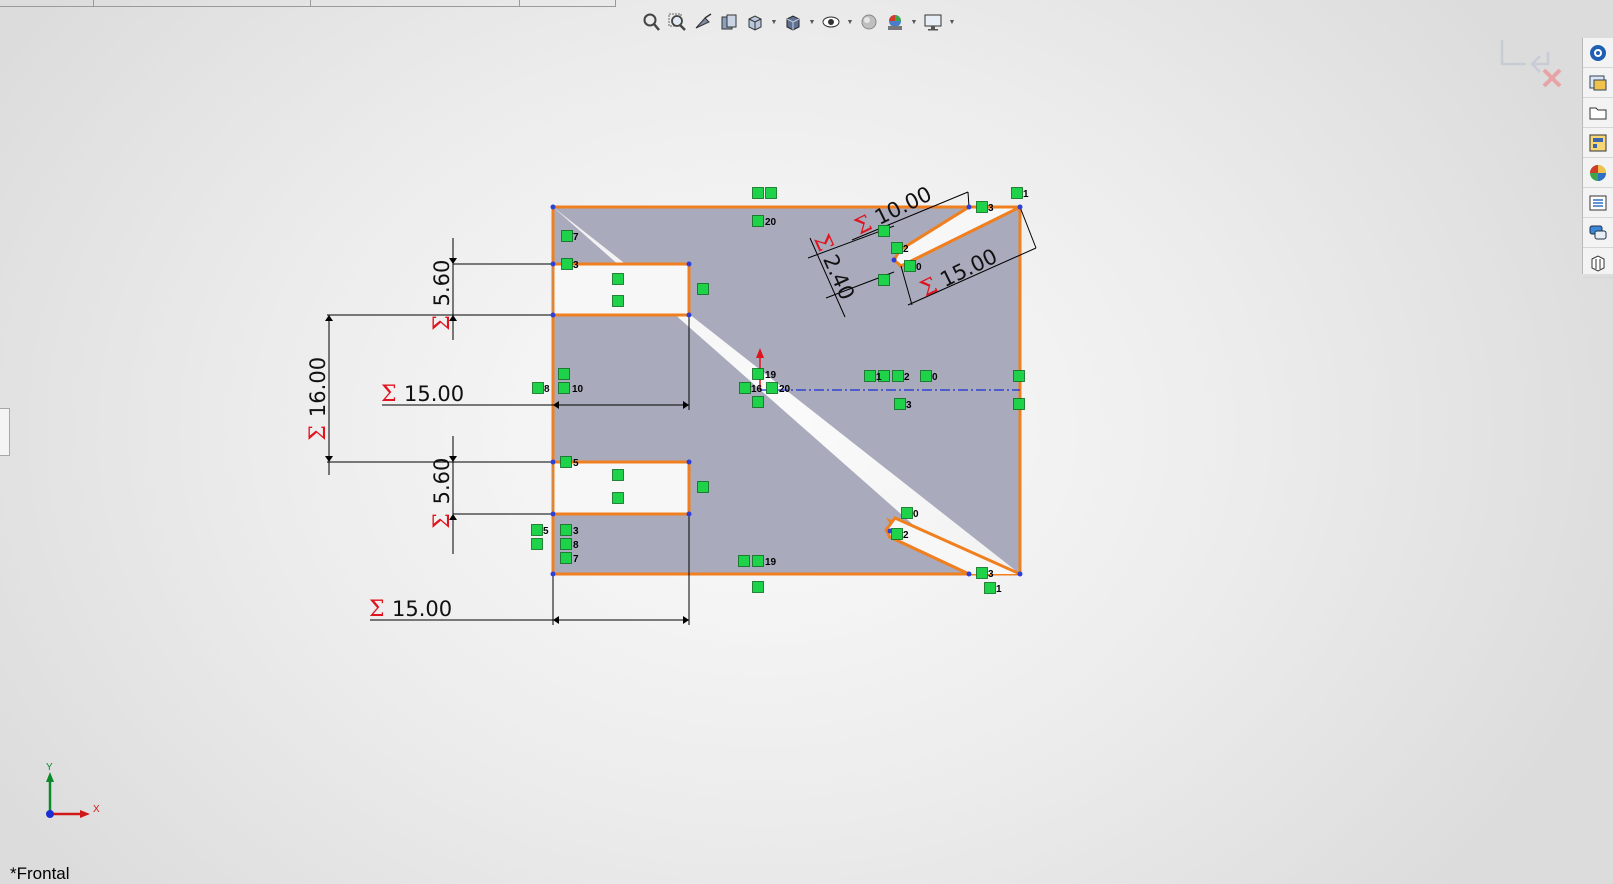  Describe the element at coordinates (757, 389) in the screenshot. I see `svg-text: 16` at that location.